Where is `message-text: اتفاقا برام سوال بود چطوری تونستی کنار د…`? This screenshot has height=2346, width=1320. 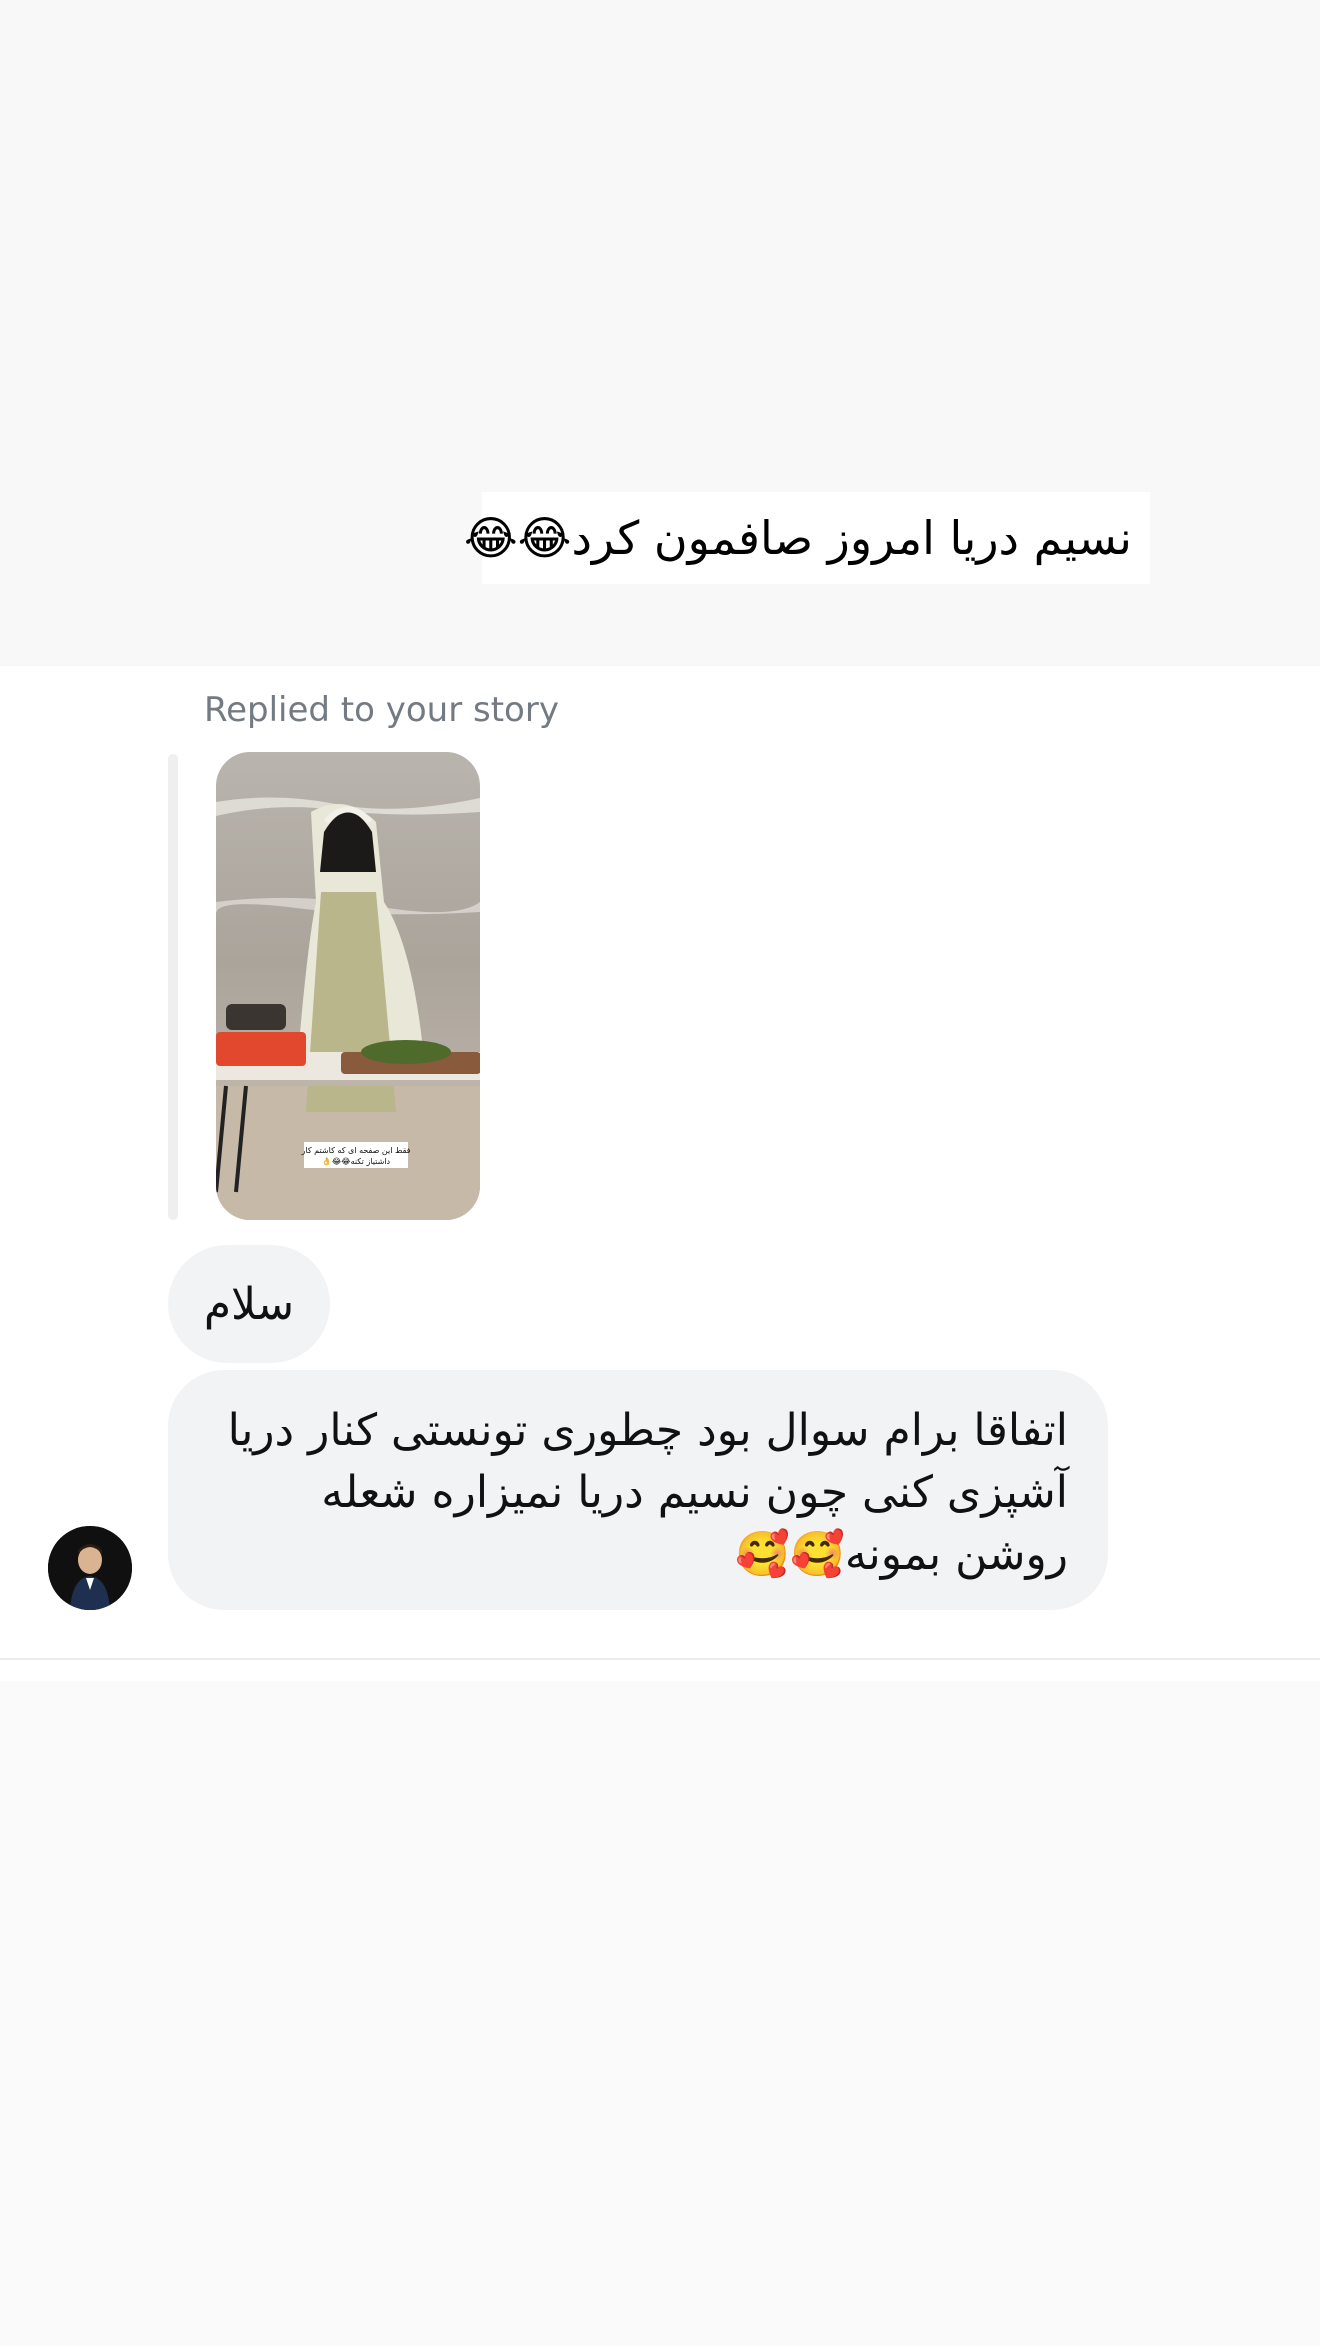 message-text: اتفاقا برام سوال بود چطوری تونستی کنار د… is located at coordinates (647, 1492).